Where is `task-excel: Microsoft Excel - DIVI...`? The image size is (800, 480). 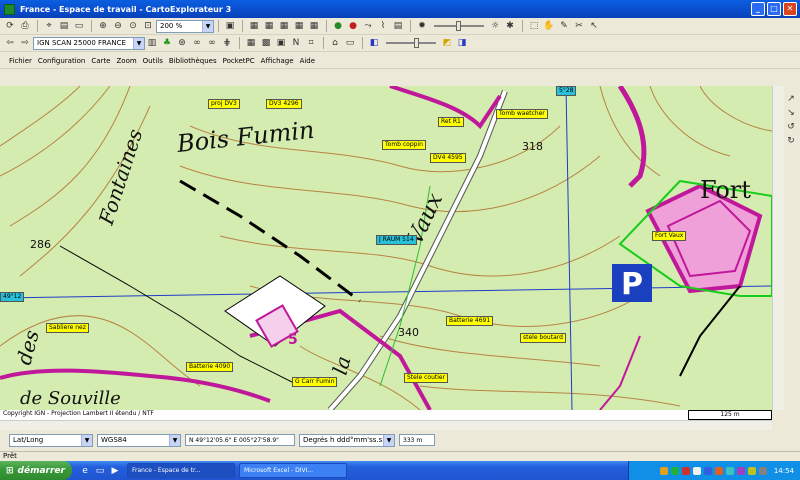 task-excel: Microsoft Excel - DIVI... is located at coordinates (293, 470).